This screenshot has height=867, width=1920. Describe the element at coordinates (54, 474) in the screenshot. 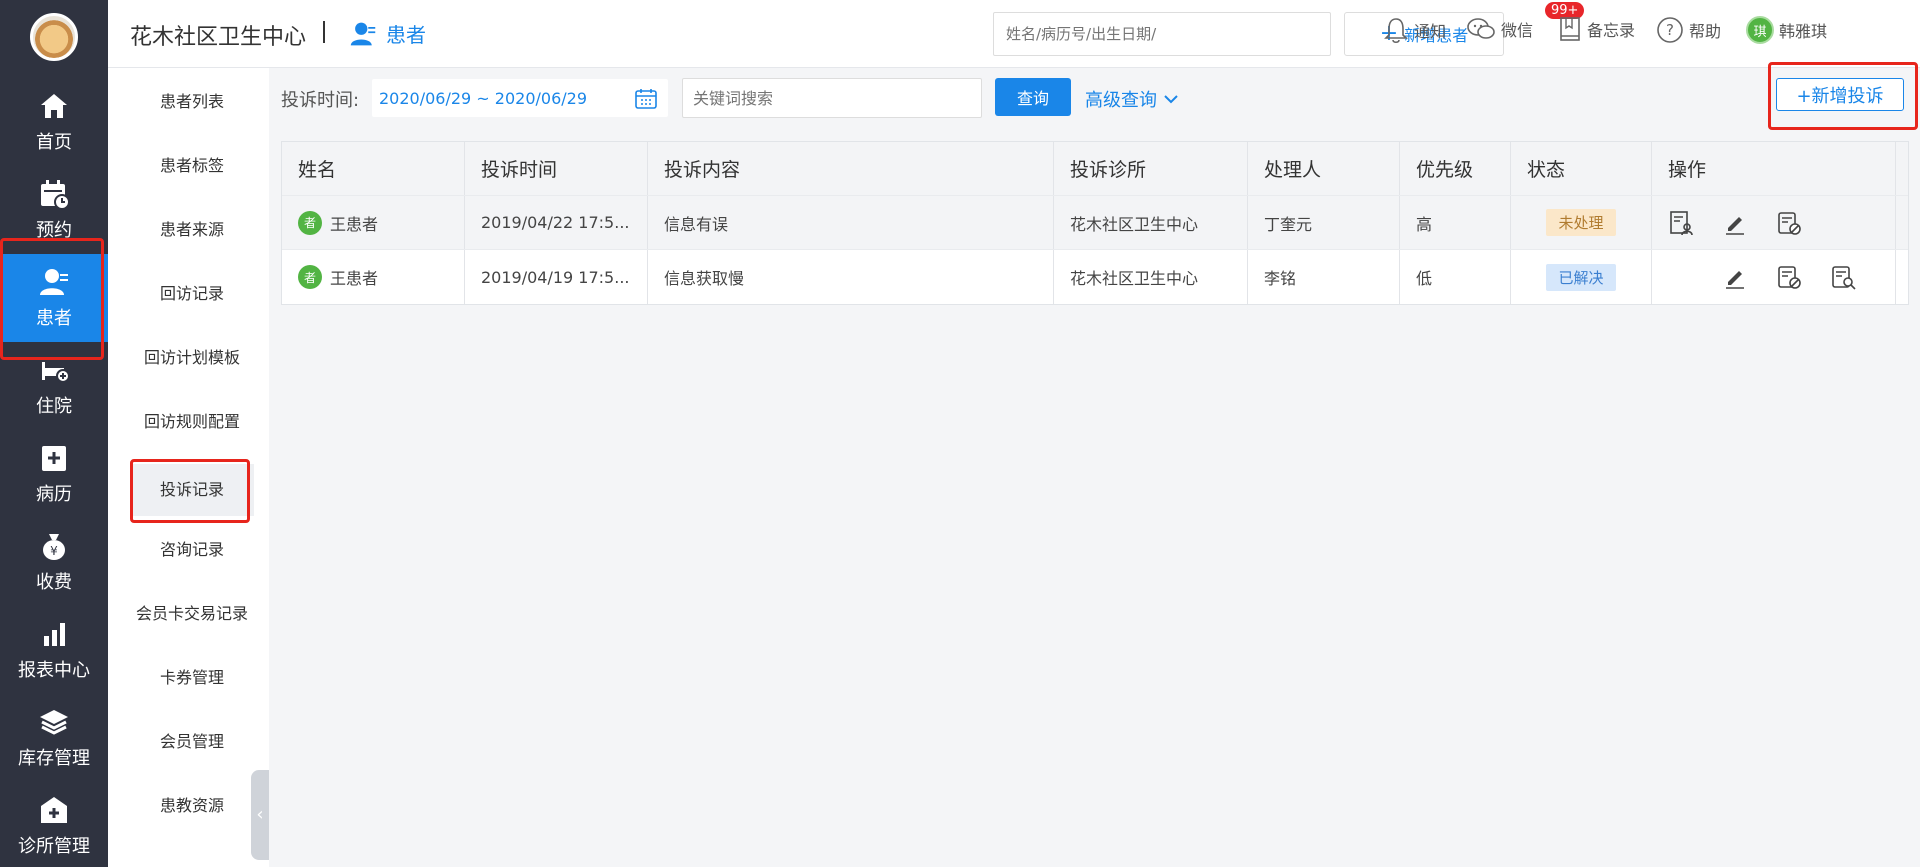

I see `nav-item-medical-record: 病历` at that location.